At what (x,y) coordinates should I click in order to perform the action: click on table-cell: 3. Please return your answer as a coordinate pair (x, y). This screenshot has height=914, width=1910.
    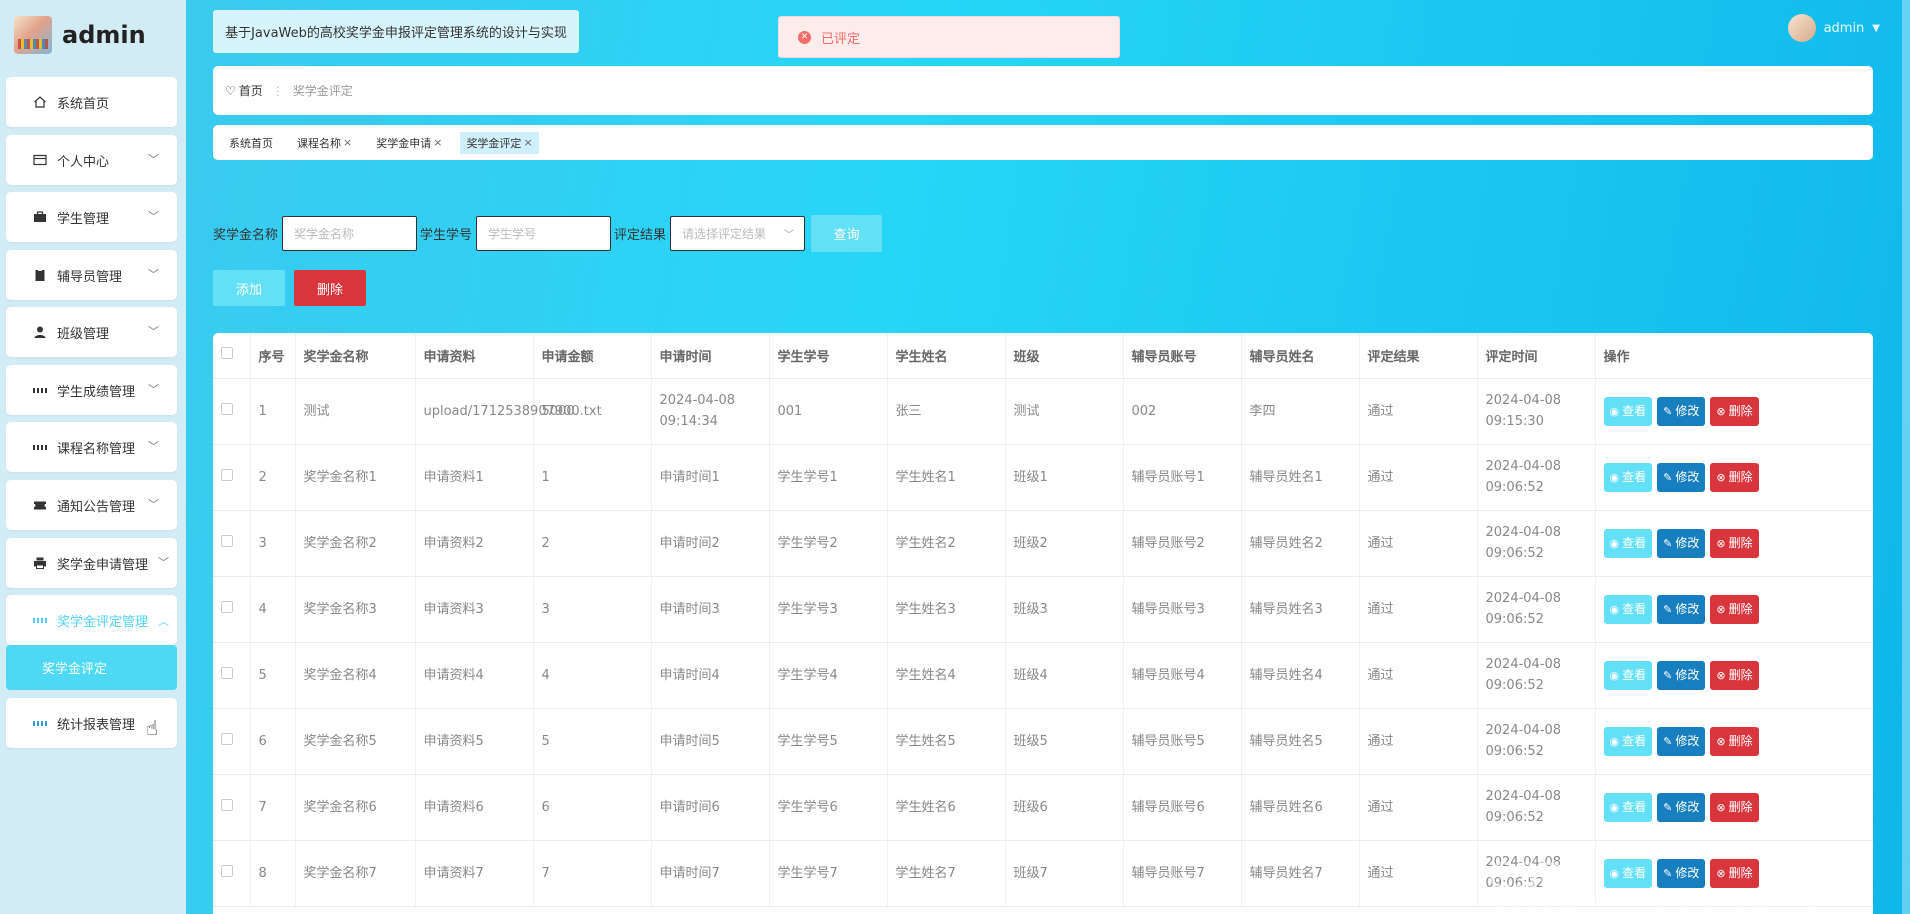
    Looking at the image, I should click on (273, 543).